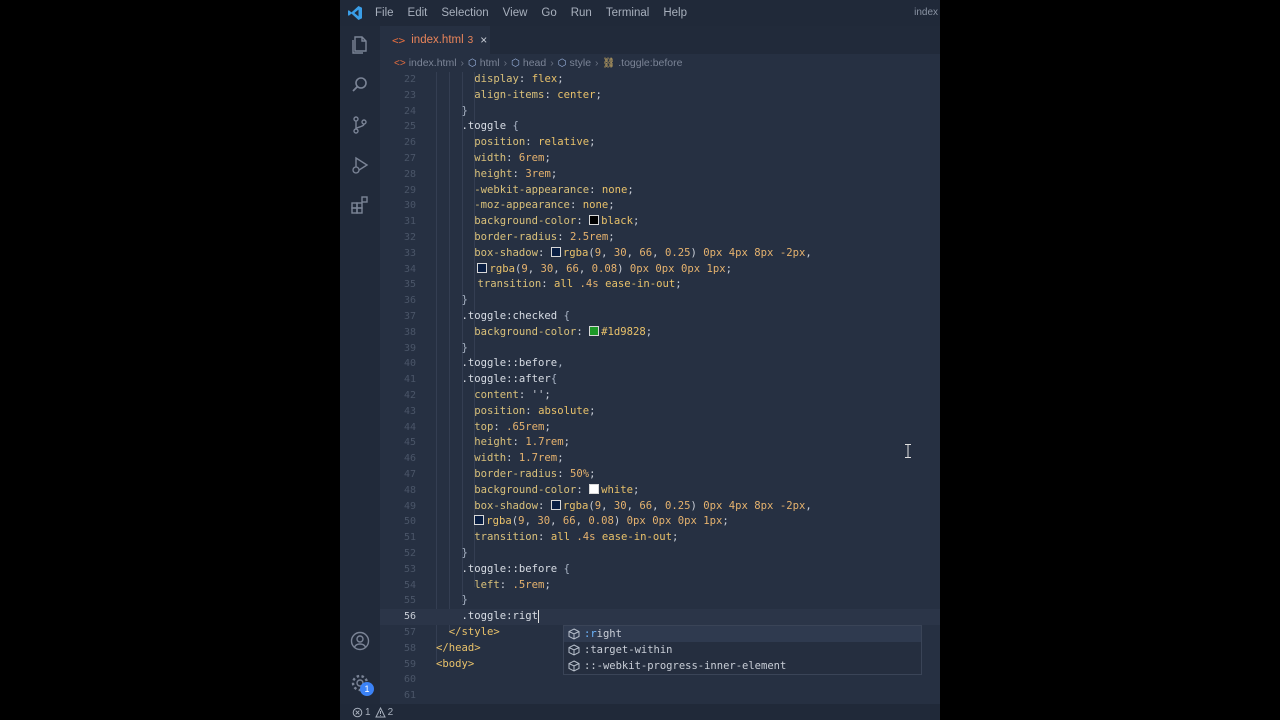  What do you see at coordinates (660, 412) in the screenshot?
I see `code-line: 43 position: absolute;` at bounding box center [660, 412].